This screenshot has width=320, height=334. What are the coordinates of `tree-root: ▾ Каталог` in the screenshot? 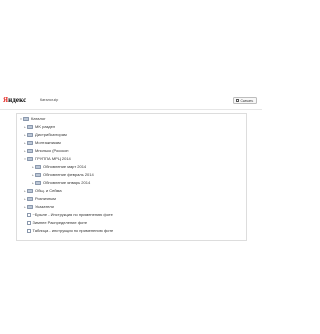 It's located at (32, 119).